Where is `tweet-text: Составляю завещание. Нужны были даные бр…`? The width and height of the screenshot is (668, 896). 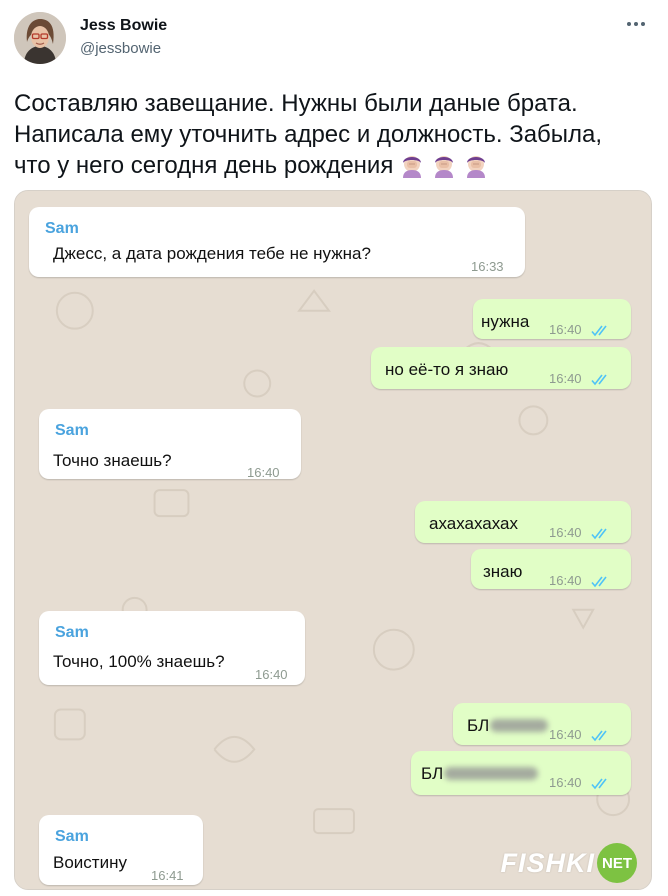 tweet-text: Составляю завещание. Нужны были даные бр… is located at coordinates (334, 137).